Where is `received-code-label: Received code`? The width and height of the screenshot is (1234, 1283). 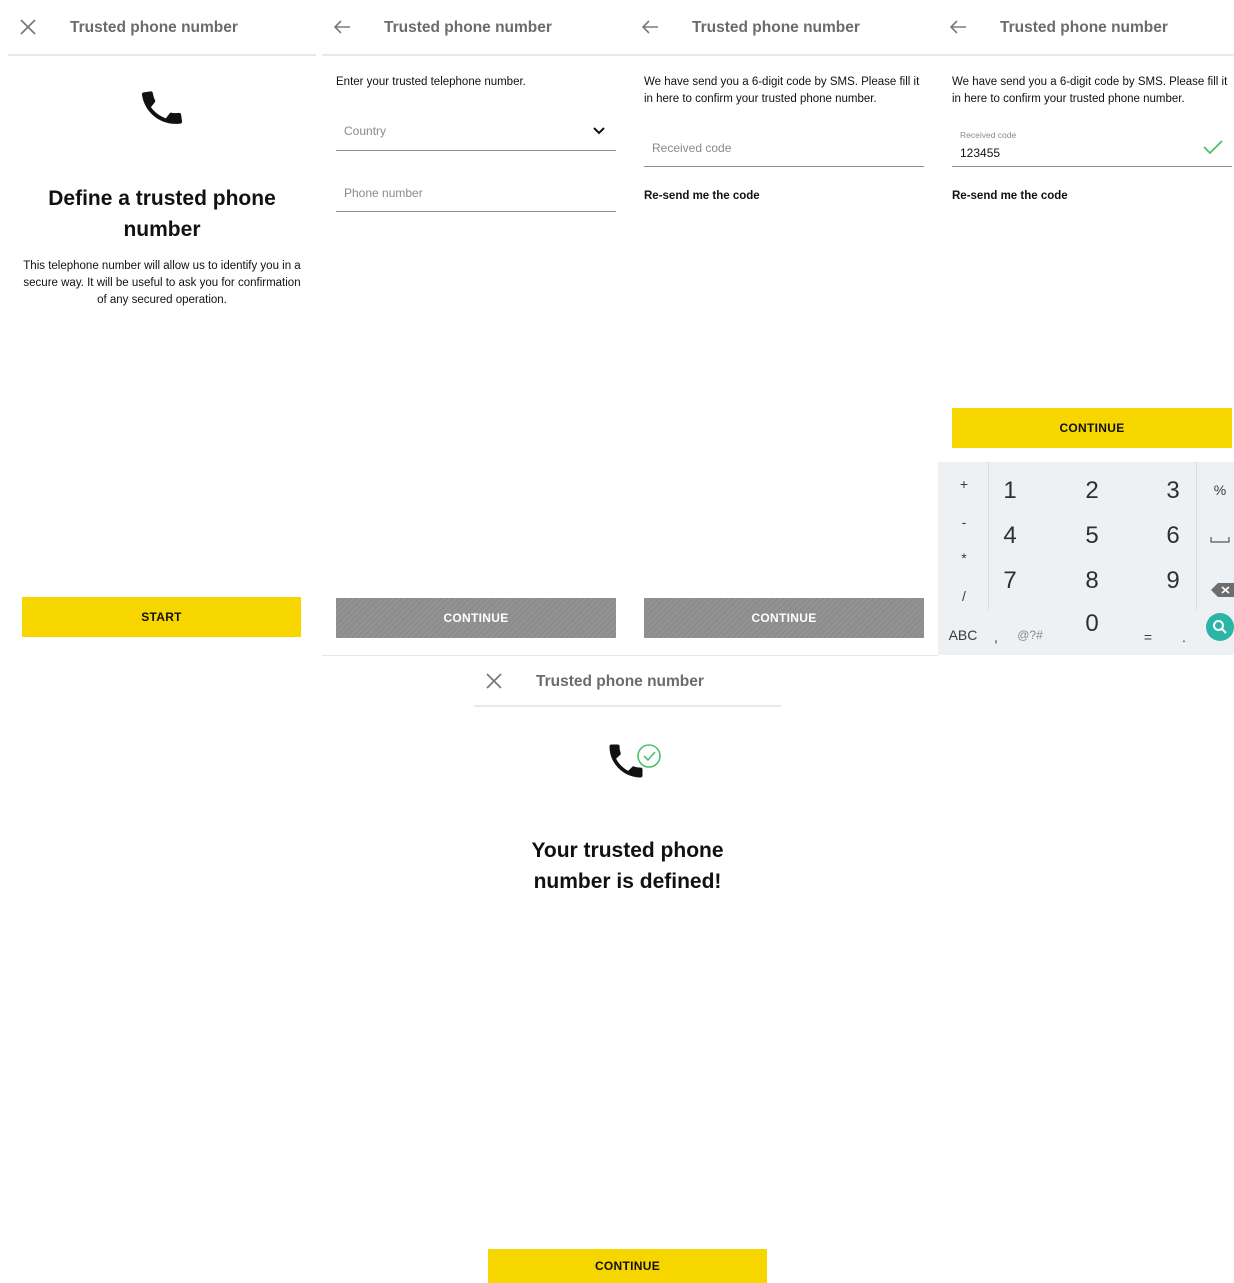 received-code-label: Received code is located at coordinates (988, 135).